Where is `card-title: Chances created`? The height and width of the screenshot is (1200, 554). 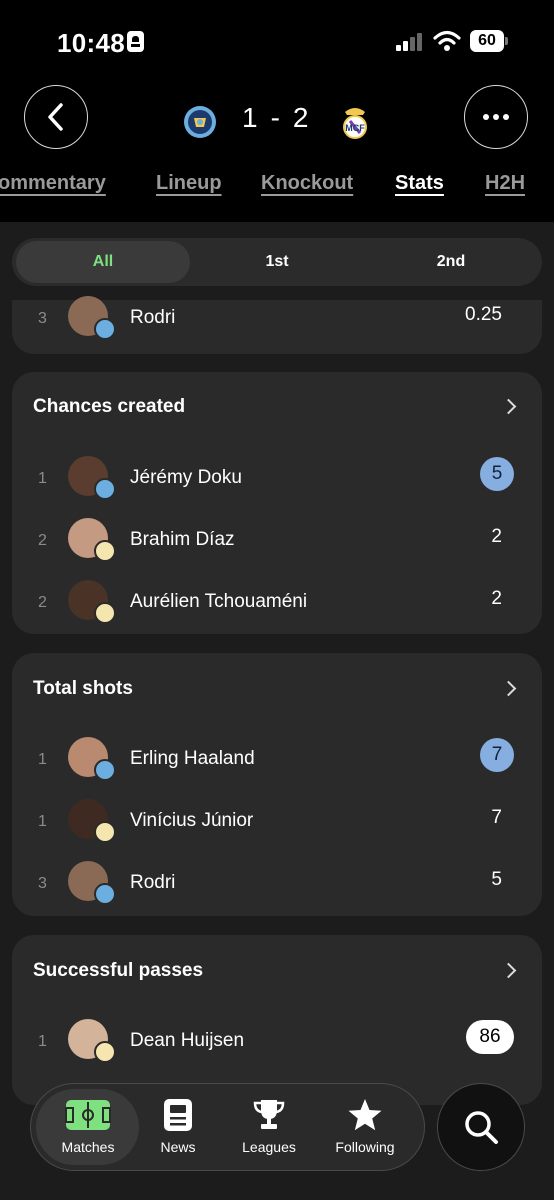 card-title: Chances created is located at coordinates (109, 406).